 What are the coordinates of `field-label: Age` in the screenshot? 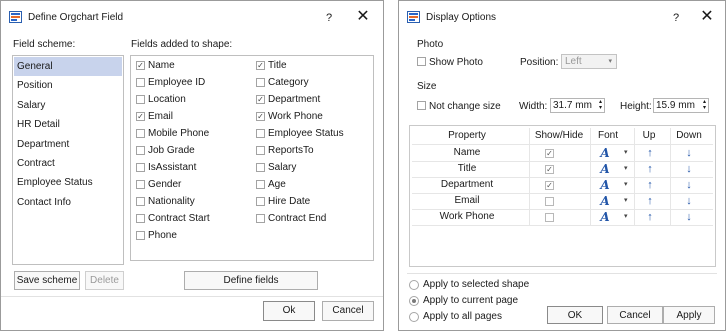 It's located at (277, 184).